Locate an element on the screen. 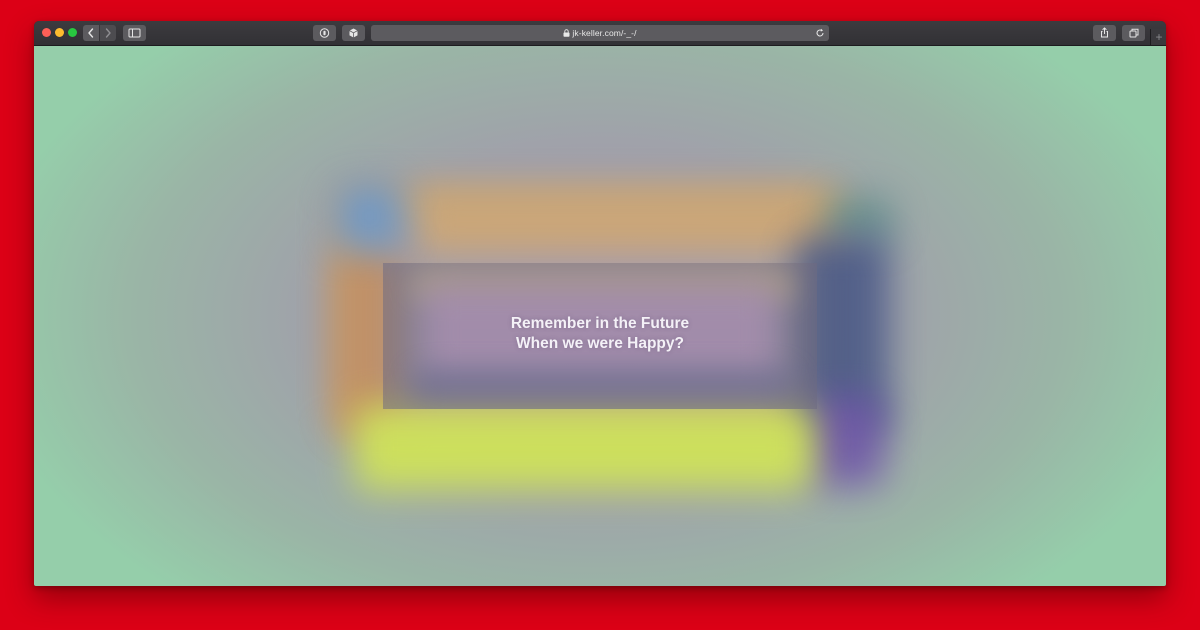 The height and width of the screenshot is (630, 1200). share-icon is located at coordinates (1104, 32).